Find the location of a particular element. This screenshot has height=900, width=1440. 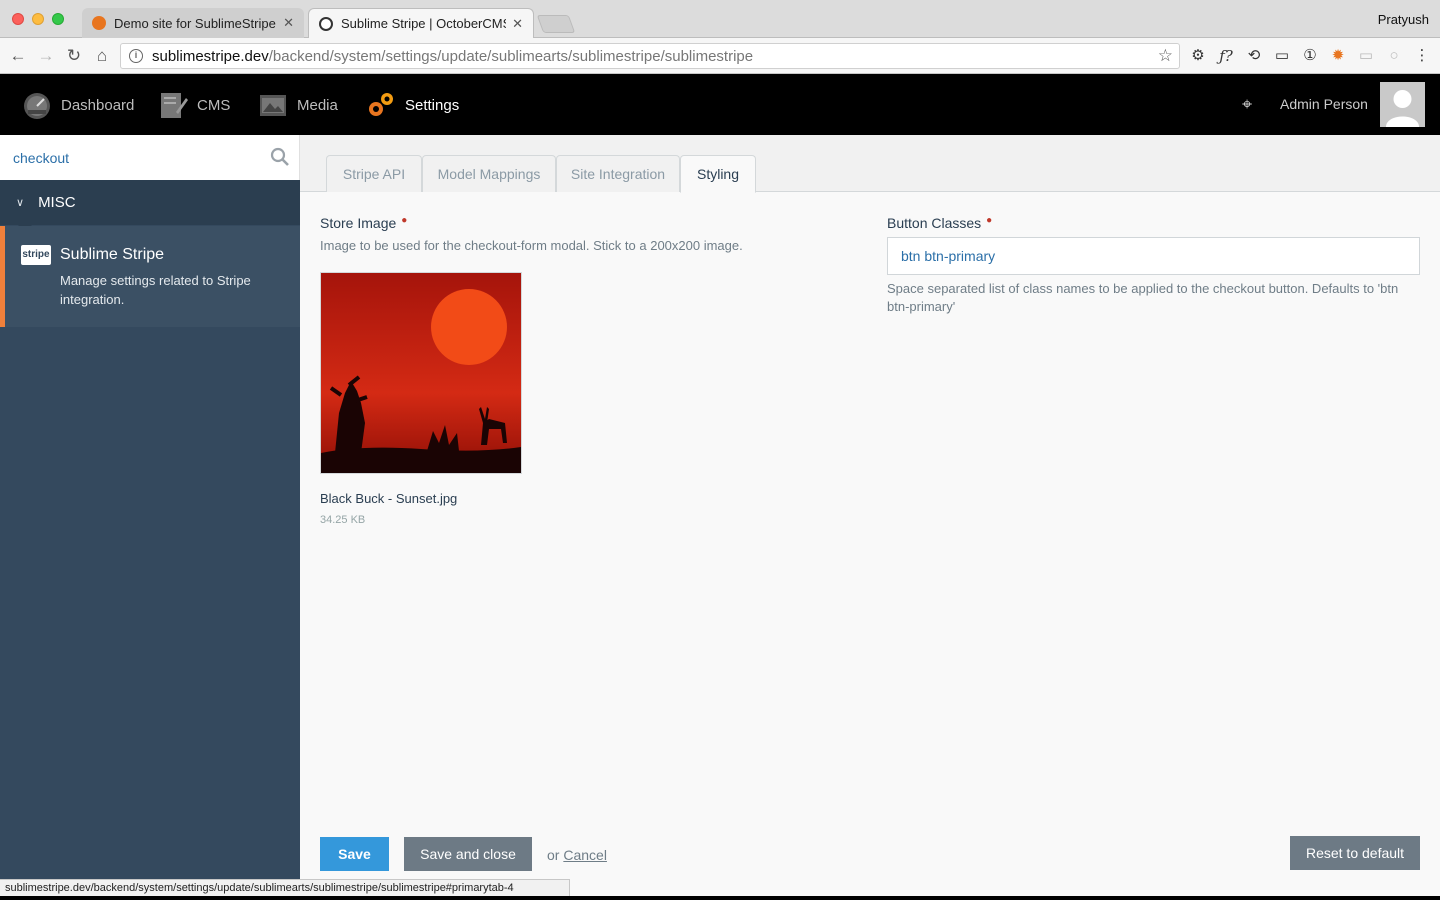

minimize-window-button is located at coordinates (38, 19).